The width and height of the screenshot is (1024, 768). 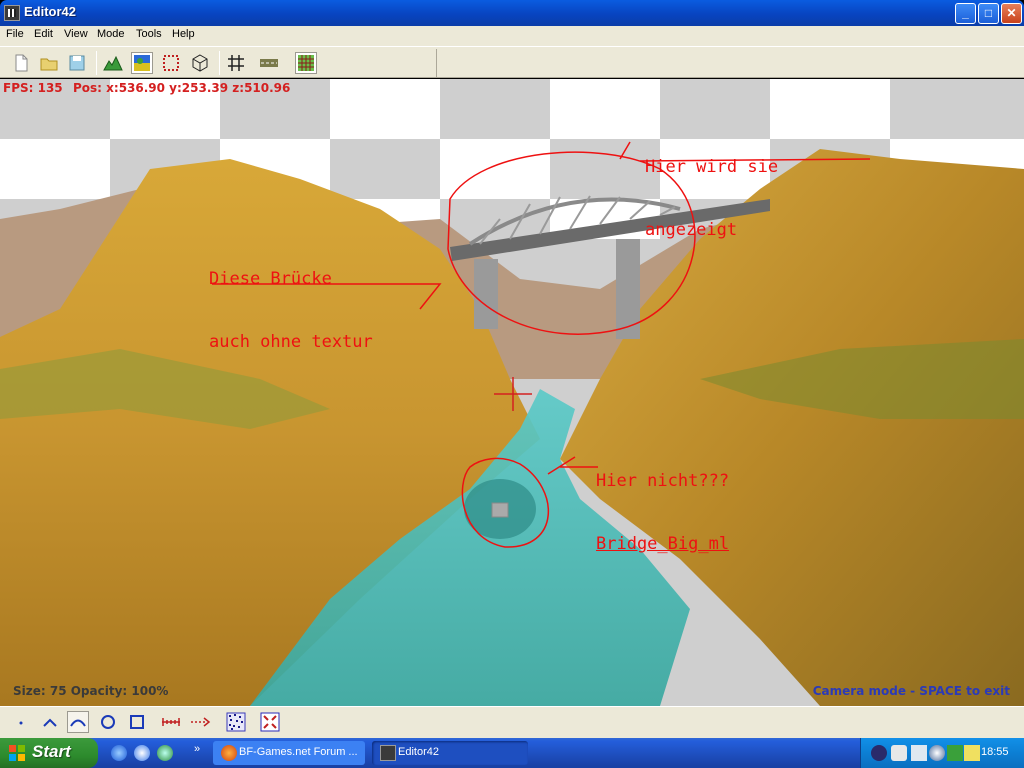 I want to click on start-button: Start, so click(x=49, y=753).